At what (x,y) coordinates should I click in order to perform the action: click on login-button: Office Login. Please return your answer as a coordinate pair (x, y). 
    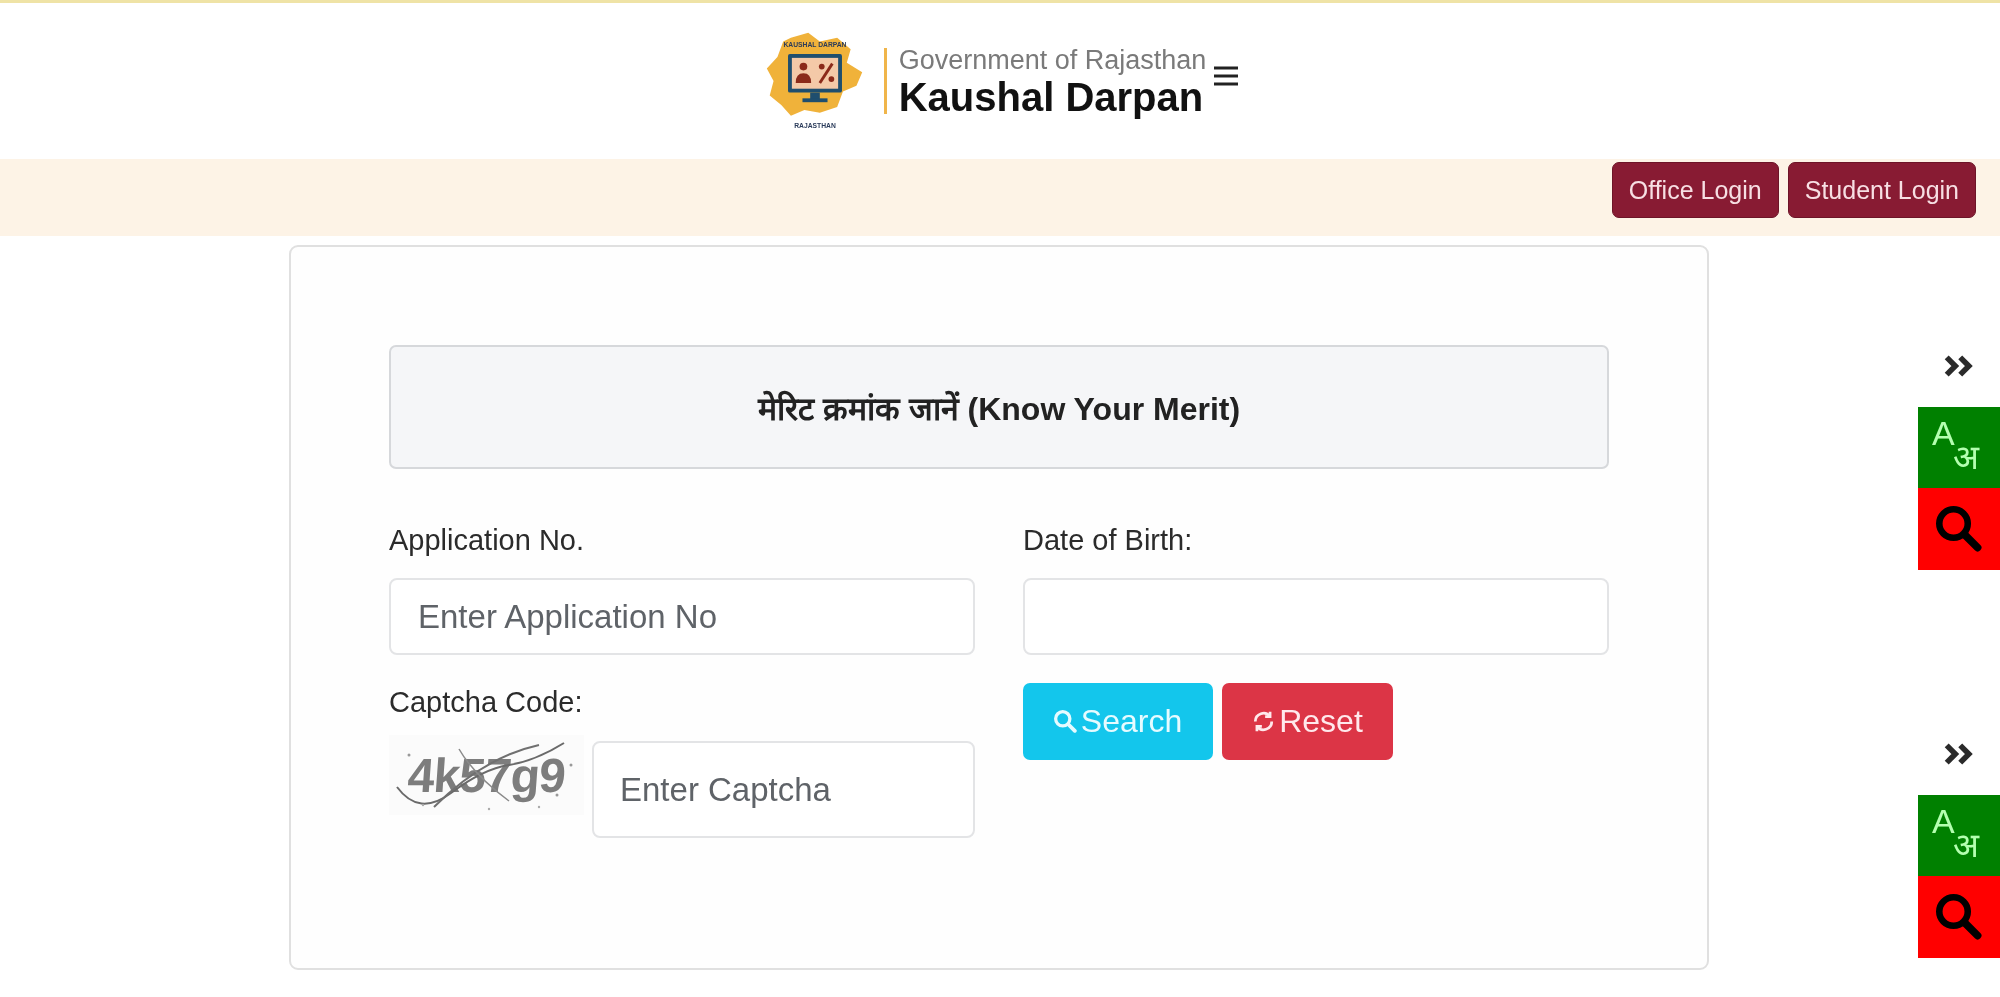
    Looking at the image, I should click on (1695, 190).